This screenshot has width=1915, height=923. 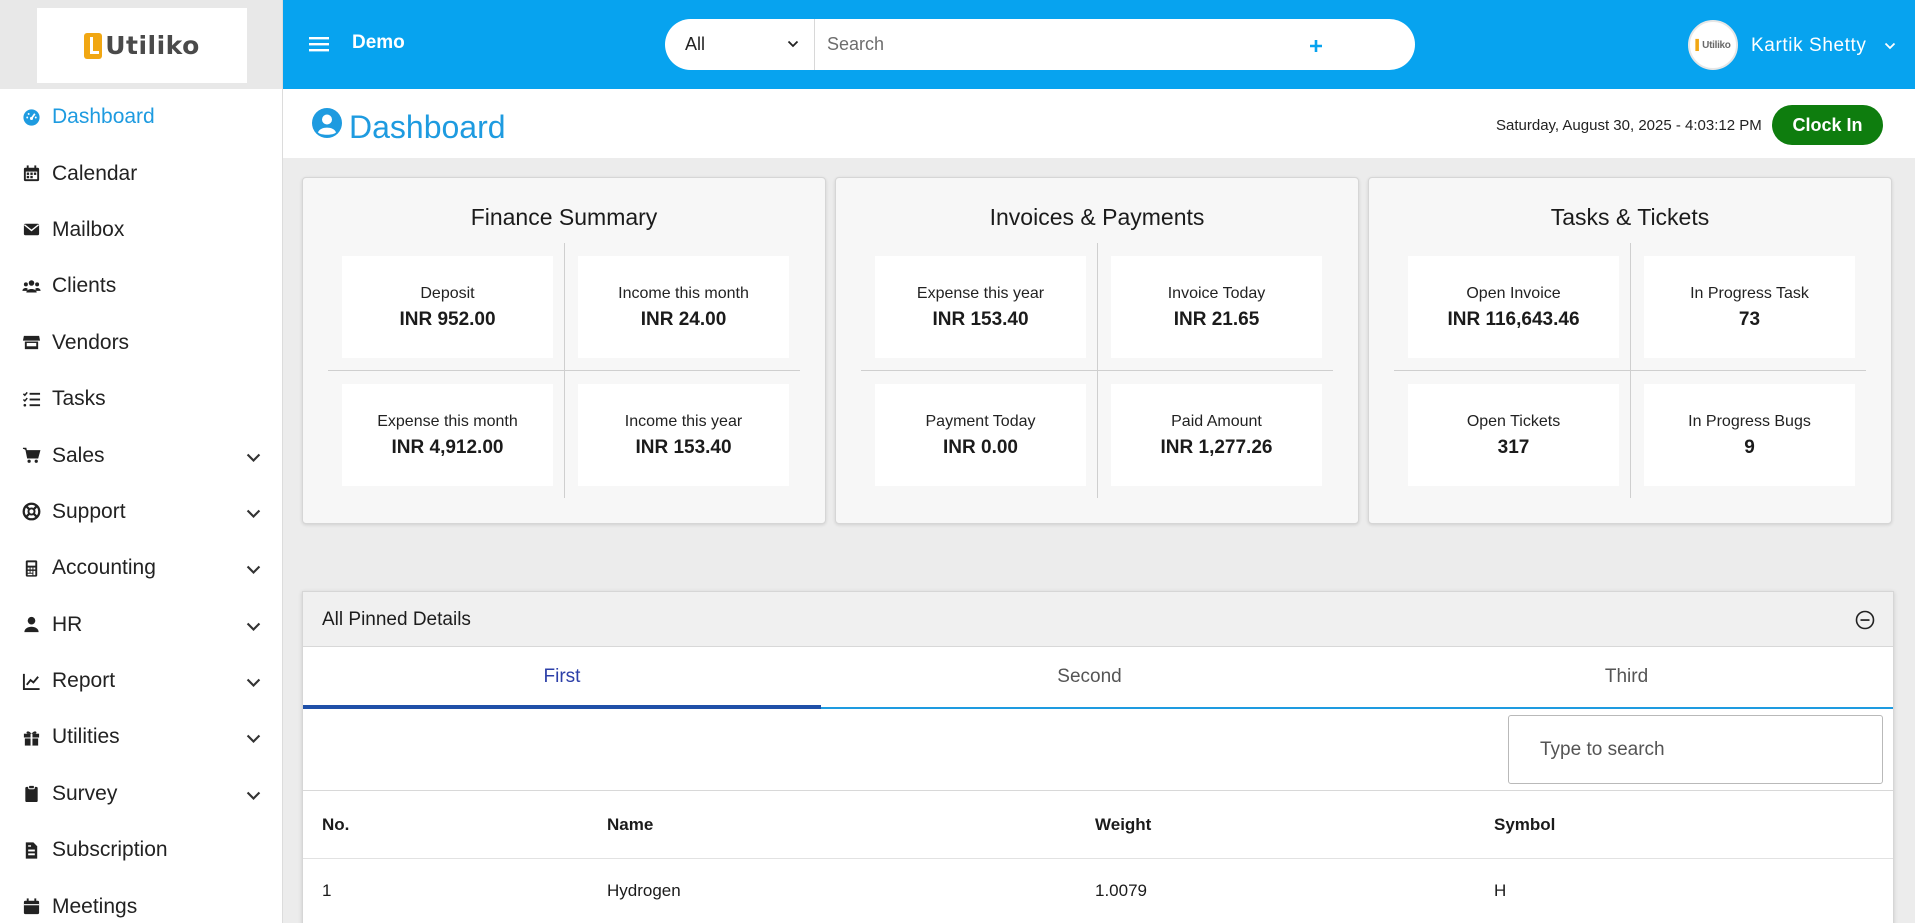 What do you see at coordinates (447, 421) in the screenshot?
I see `stat-label: Expense this month` at bounding box center [447, 421].